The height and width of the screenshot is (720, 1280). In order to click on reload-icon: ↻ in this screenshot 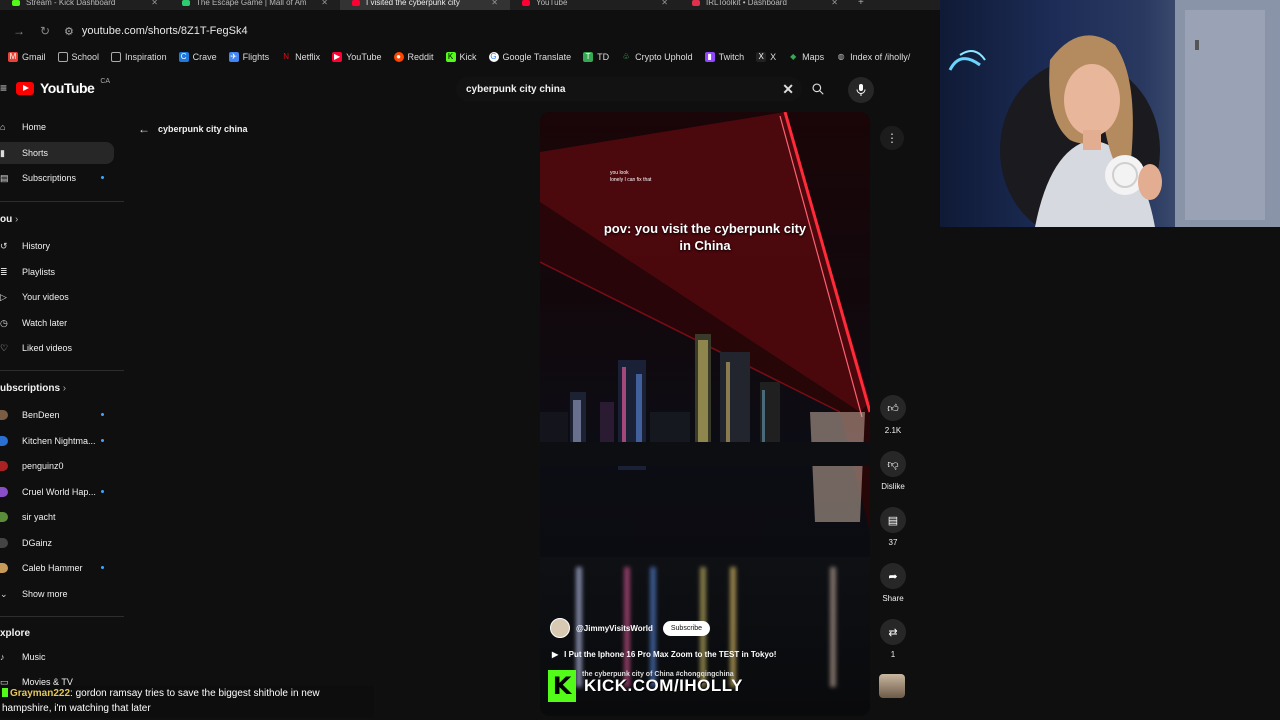, I will do `click(45, 31)`.